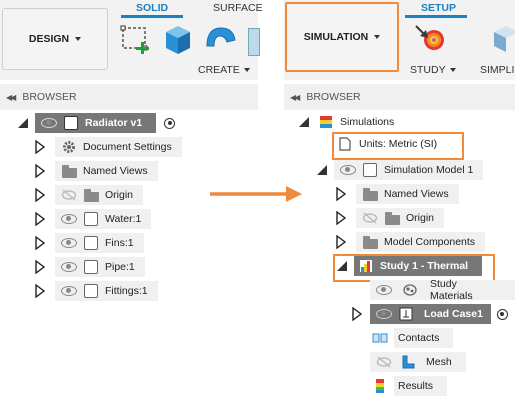 The height and width of the screenshot is (400, 515). I want to click on gear-icon, so click(69, 147).